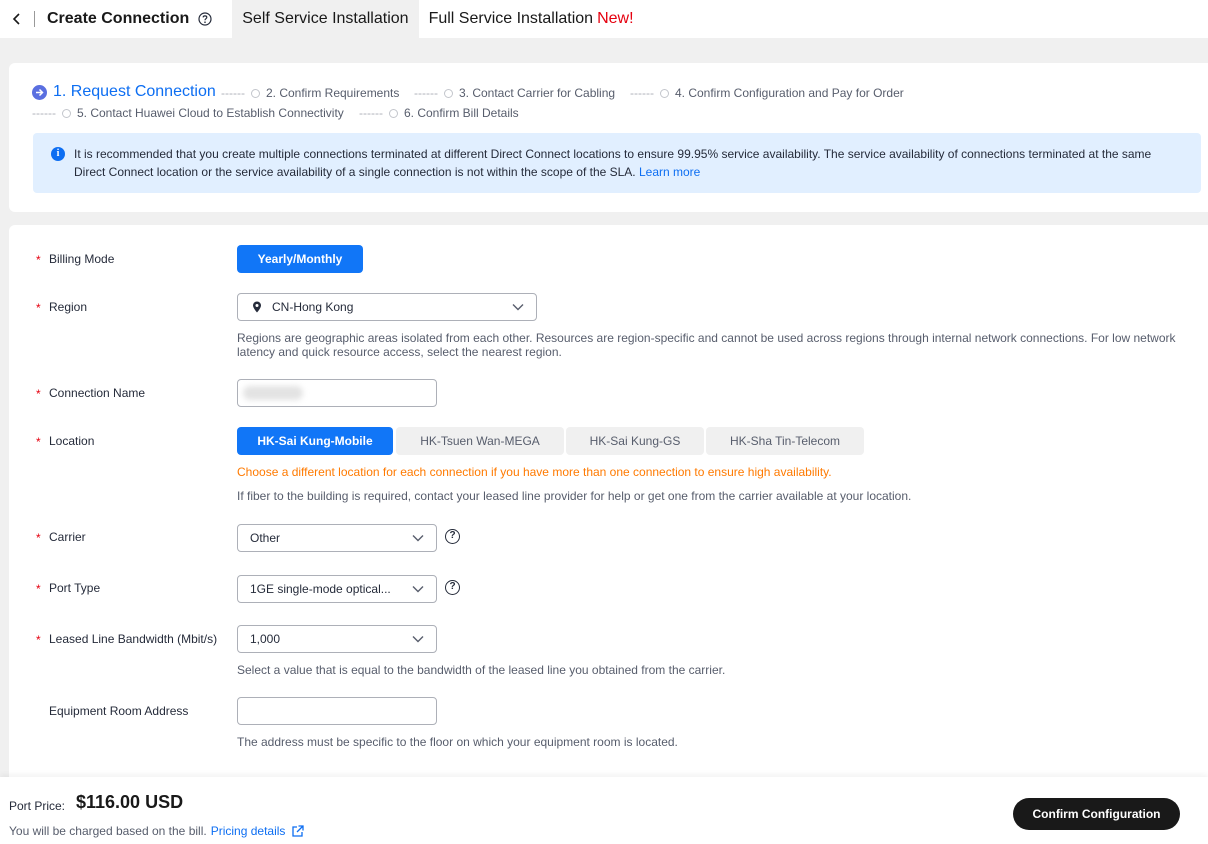 The width and height of the screenshot is (1208, 844). What do you see at coordinates (669, 172) in the screenshot?
I see `learn-more-link: Learn more` at bounding box center [669, 172].